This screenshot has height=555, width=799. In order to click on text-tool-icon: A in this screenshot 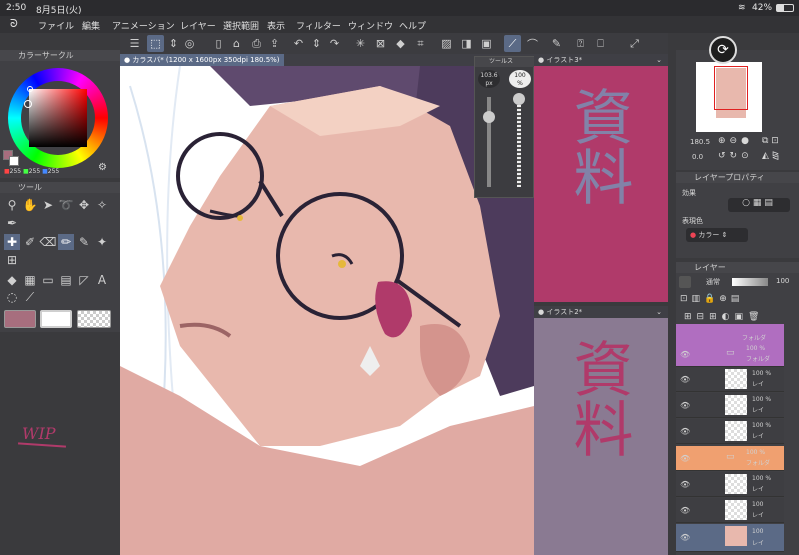, I will do `click(102, 280)`.